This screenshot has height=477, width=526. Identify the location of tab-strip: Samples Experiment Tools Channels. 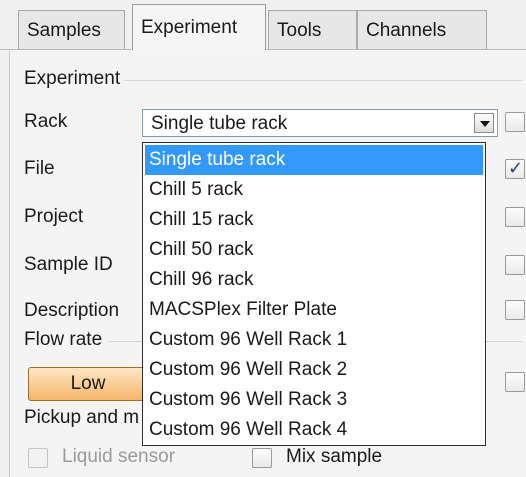
(263, 25).